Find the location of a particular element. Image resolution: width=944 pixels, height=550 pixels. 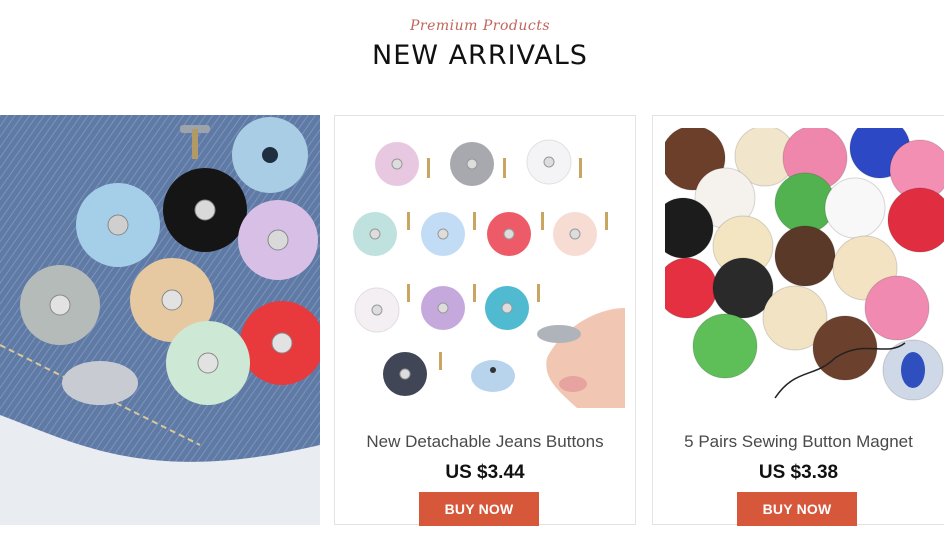

jeans-buttons-grid-illustration is located at coordinates (486, 268).